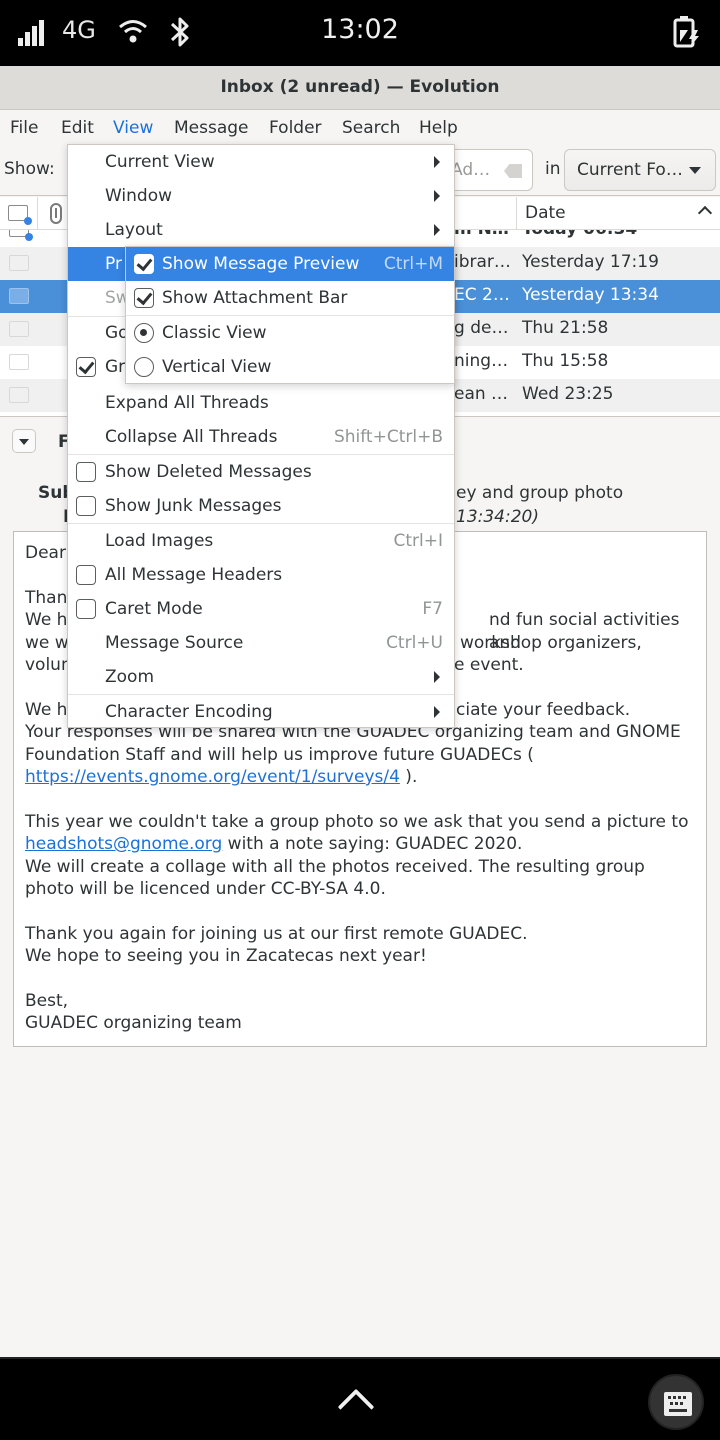  What do you see at coordinates (261, 541) in the screenshot?
I see `menu-item-load-images: Load Images Ctrl+I` at bounding box center [261, 541].